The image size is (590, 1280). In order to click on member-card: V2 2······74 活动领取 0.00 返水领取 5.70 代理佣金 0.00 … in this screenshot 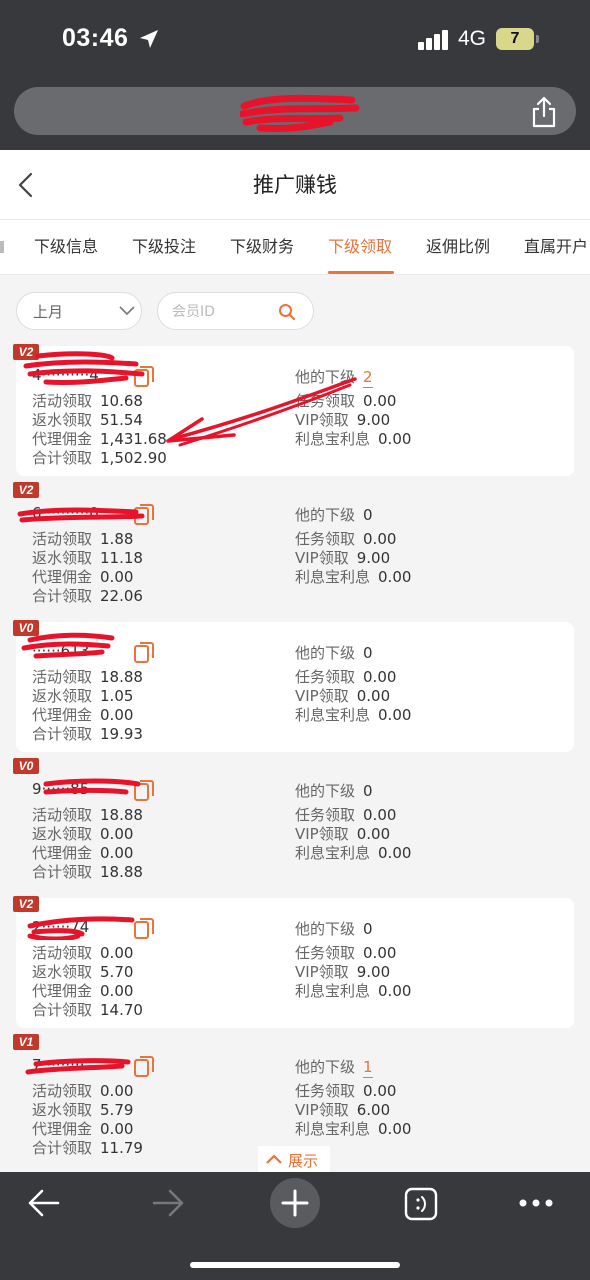, I will do `click(293, 962)`.